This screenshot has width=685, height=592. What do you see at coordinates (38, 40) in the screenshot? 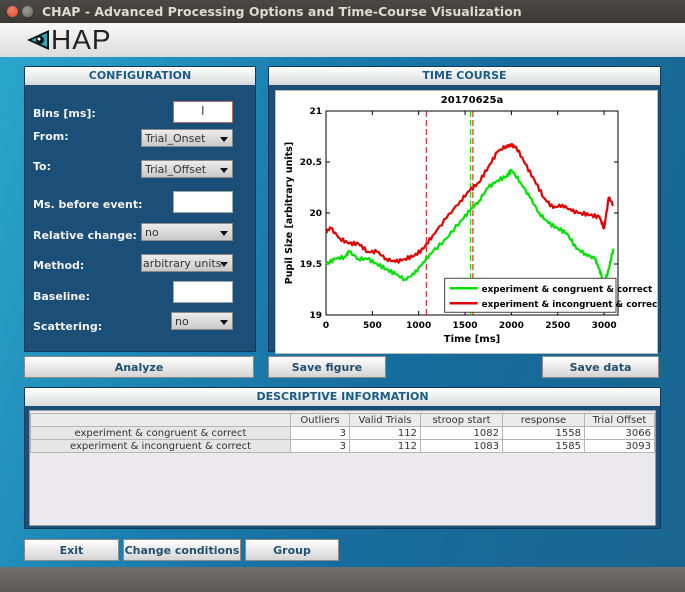
I see `eye-icon` at bounding box center [38, 40].